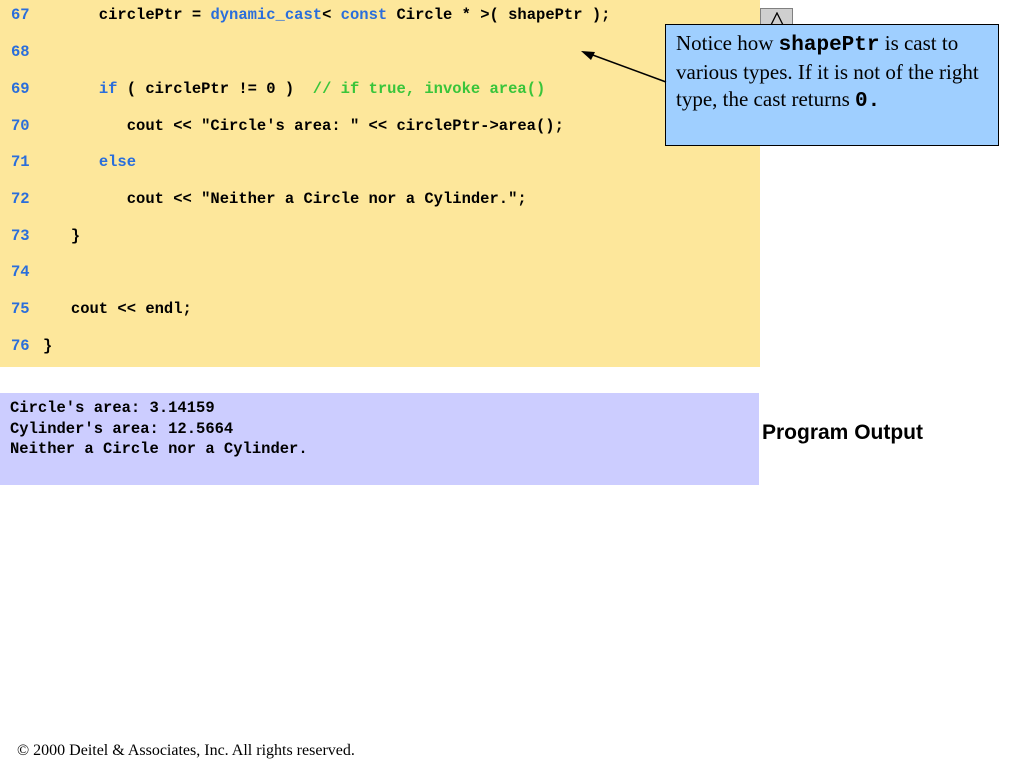 This screenshot has width=1024, height=768. Describe the element at coordinates (20, 272) in the screenshot. I see `line-number: 74` at that location.